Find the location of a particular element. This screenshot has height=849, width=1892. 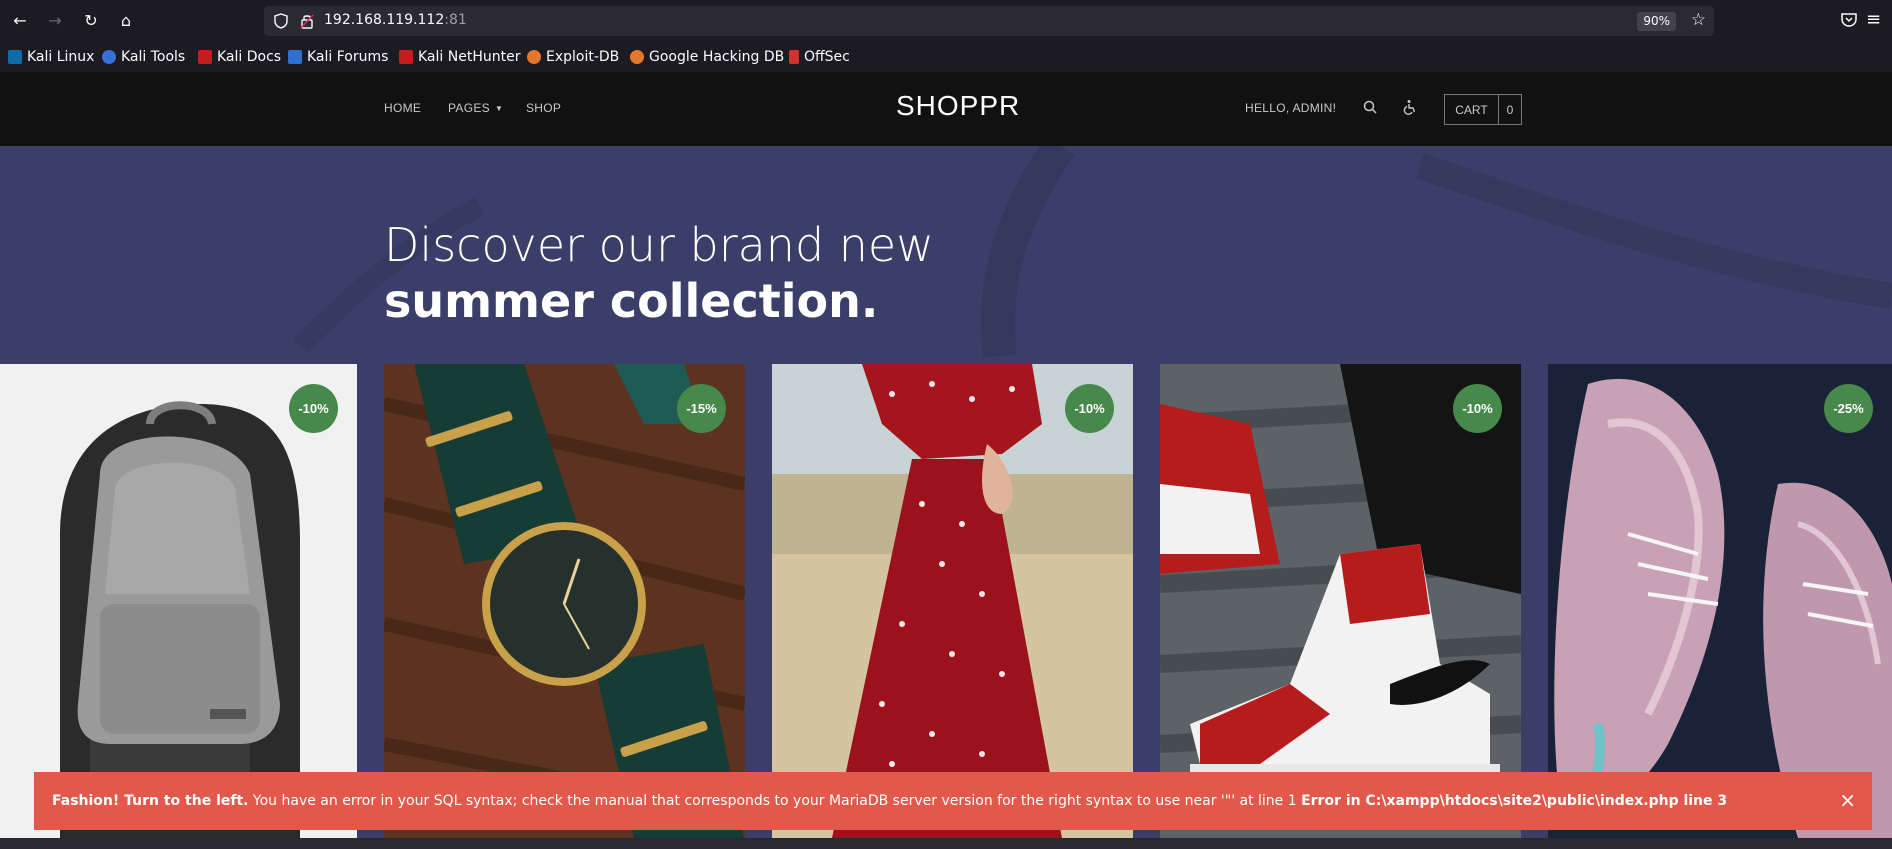

address-bar: 192.168.119.112:81 90% ☆ is located at coordinates (989, 21).